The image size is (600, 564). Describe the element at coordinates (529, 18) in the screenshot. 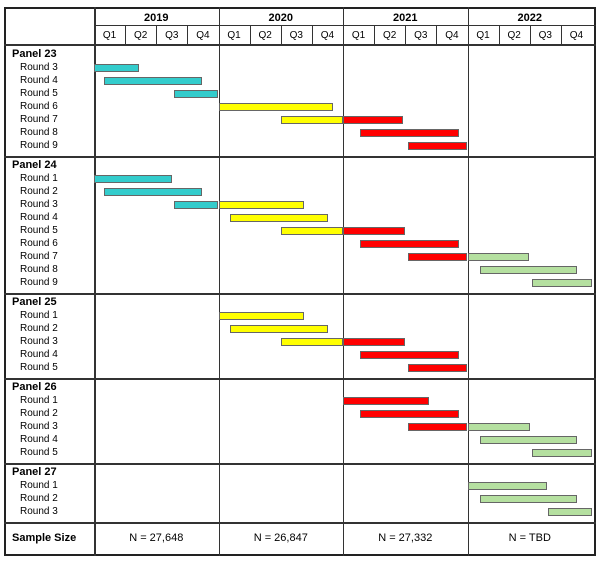

I see `year-label: 2022` at that location.